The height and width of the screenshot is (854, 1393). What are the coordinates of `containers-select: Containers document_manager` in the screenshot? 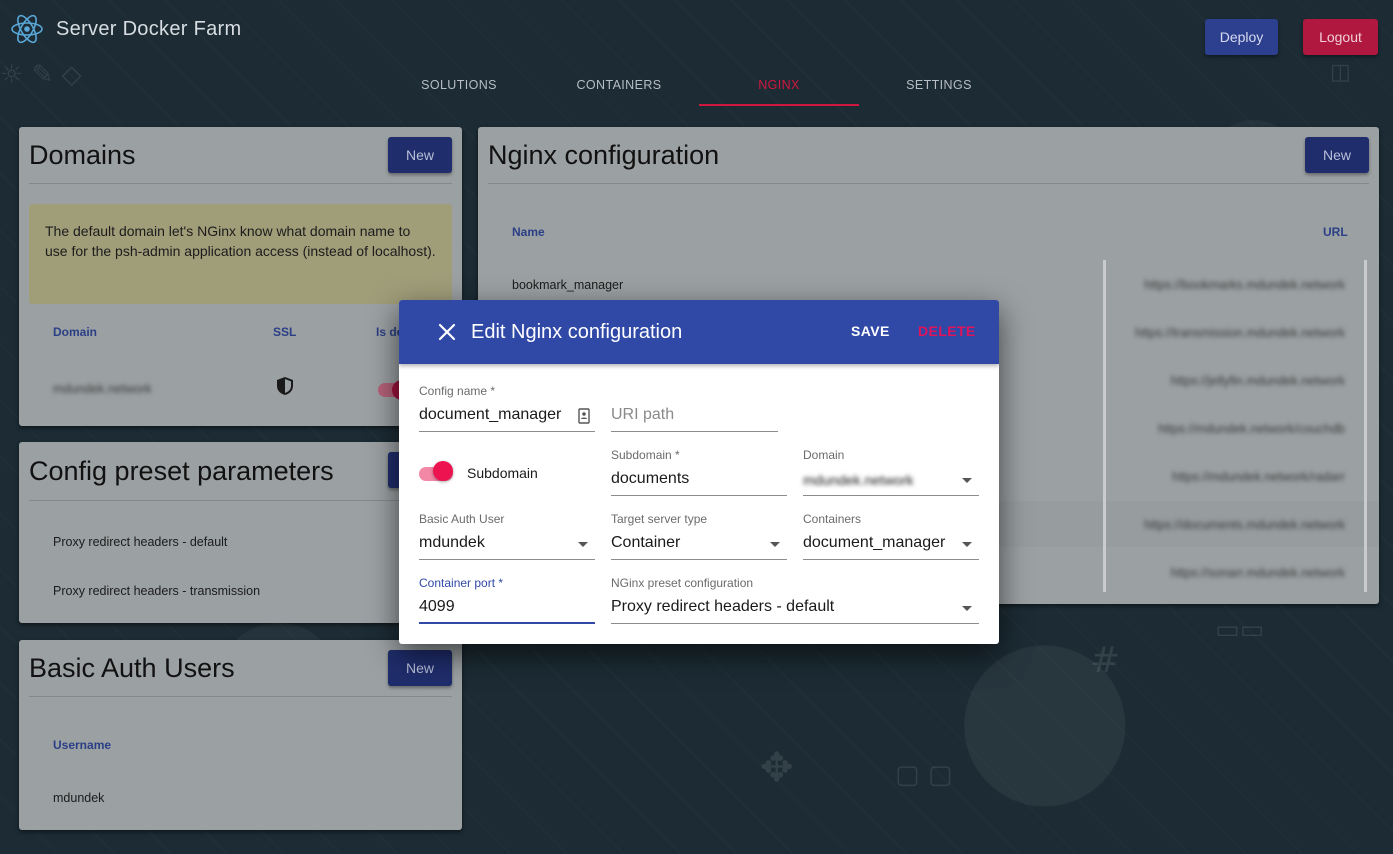 It's located at (891, 536).